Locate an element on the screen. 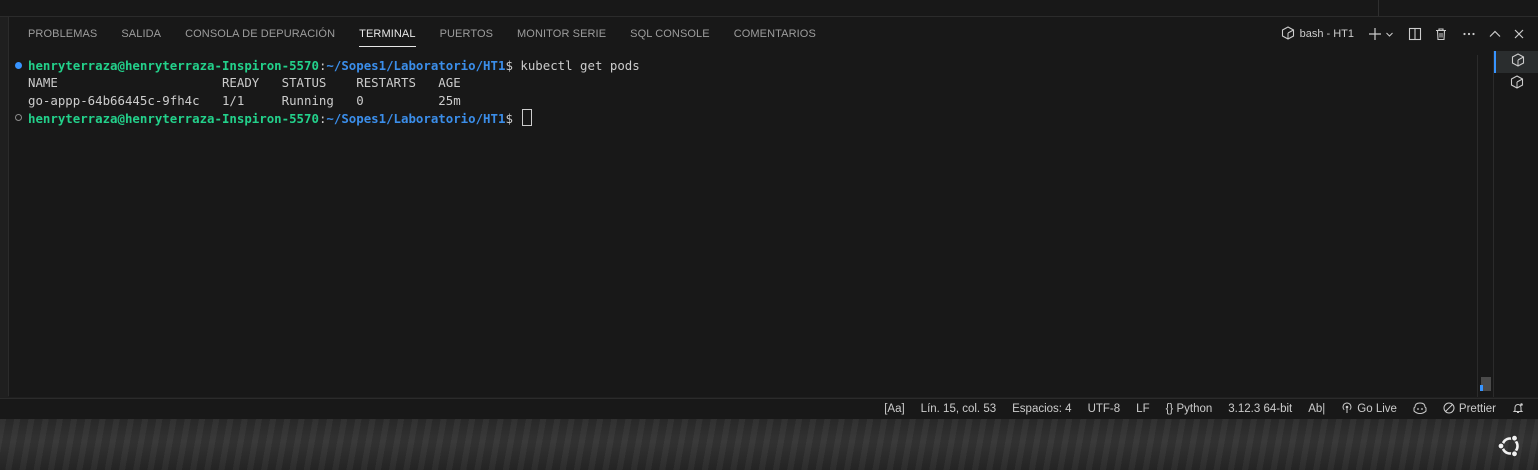 This screenshot has width=1538, height=470. terminal-instance-selector: bash - HT1 is located at coordinates (1317, 34).